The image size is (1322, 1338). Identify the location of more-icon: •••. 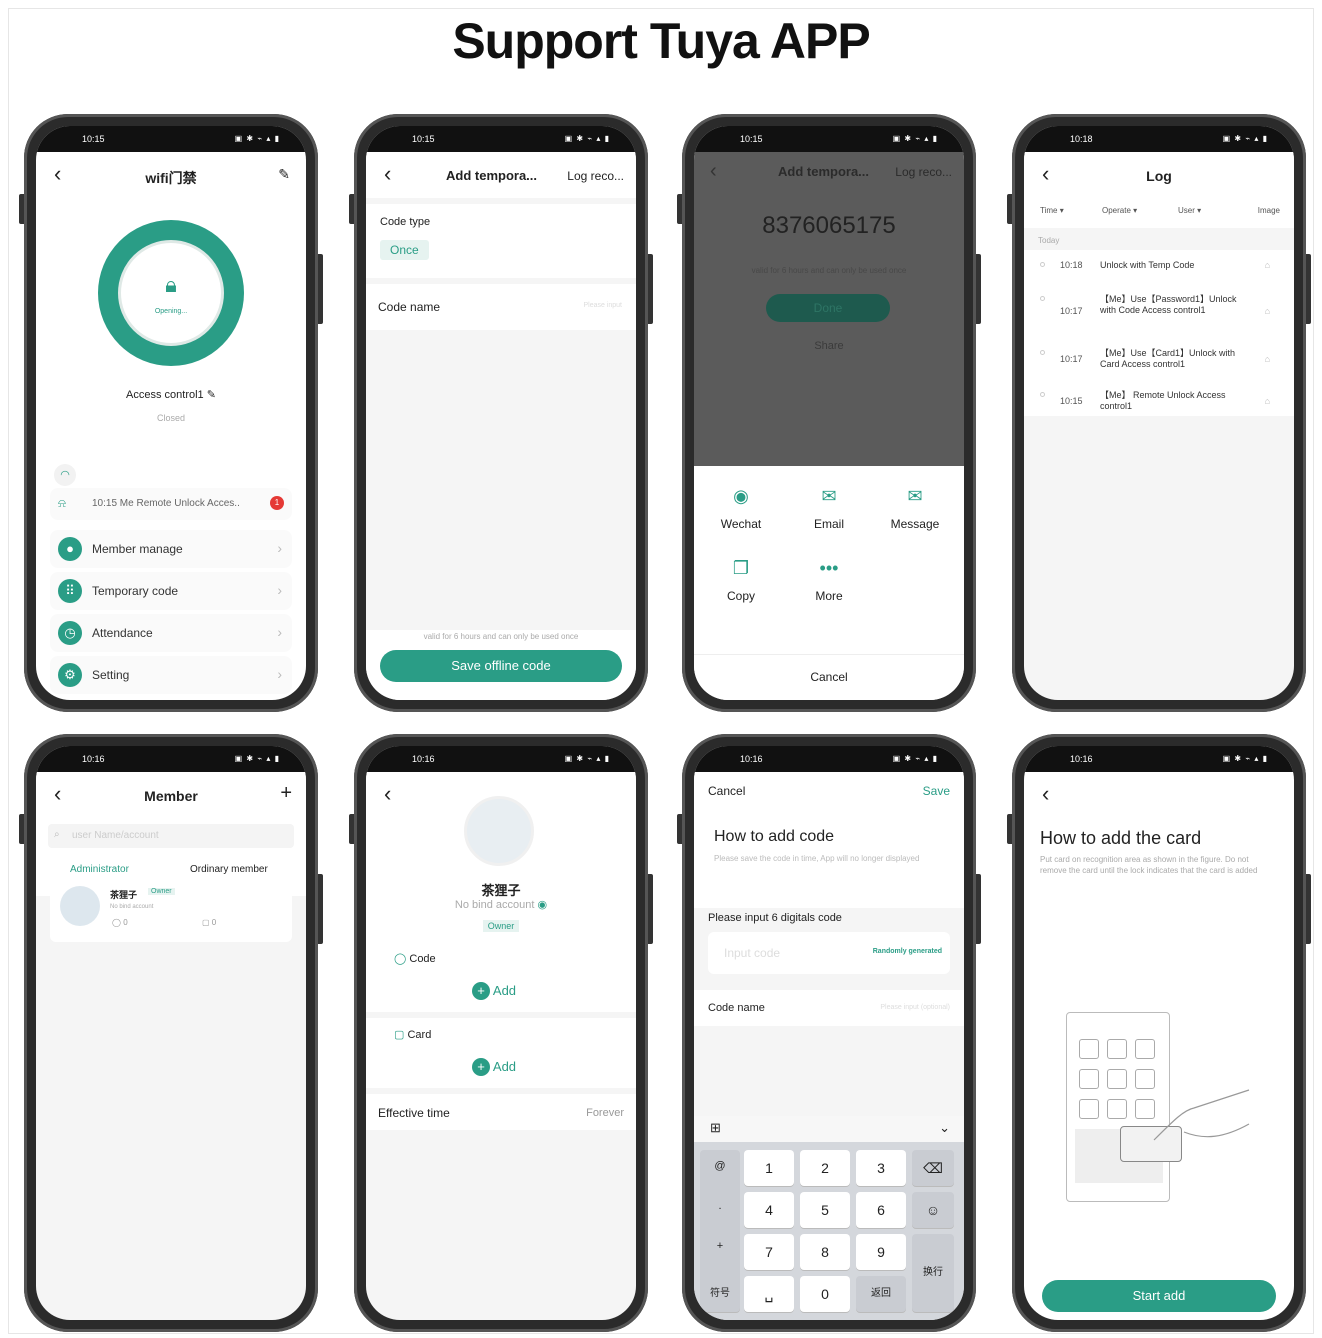
(829, 568).